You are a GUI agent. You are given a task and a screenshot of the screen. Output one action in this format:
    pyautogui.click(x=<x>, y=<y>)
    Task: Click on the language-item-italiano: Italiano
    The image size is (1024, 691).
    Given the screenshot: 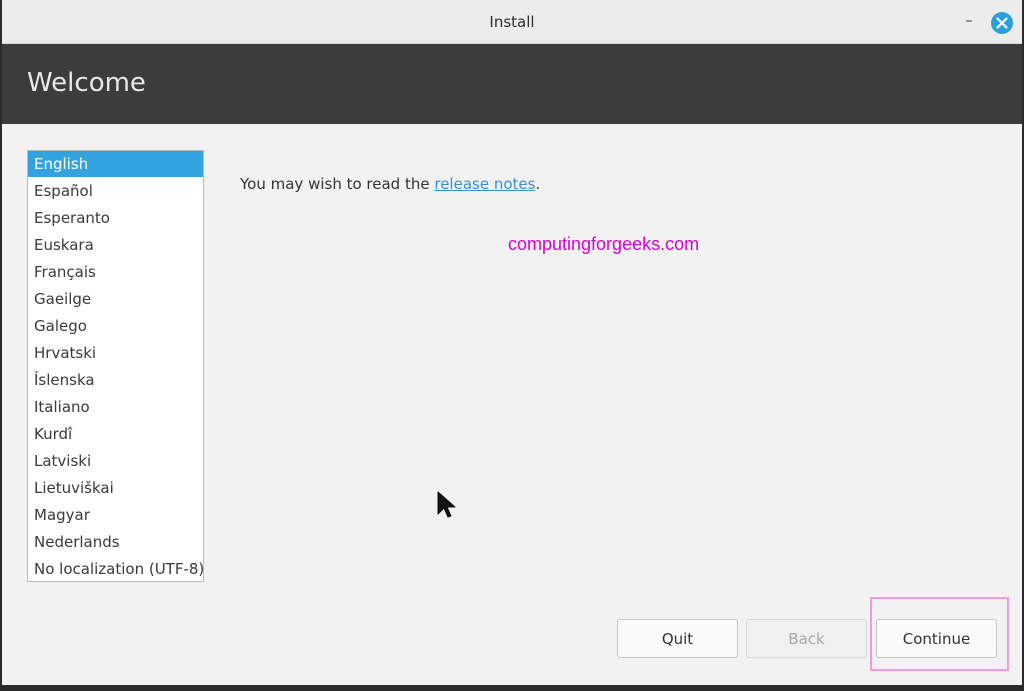 What is the action you would take?
    pyautogui.click(x=115, y=407)
    